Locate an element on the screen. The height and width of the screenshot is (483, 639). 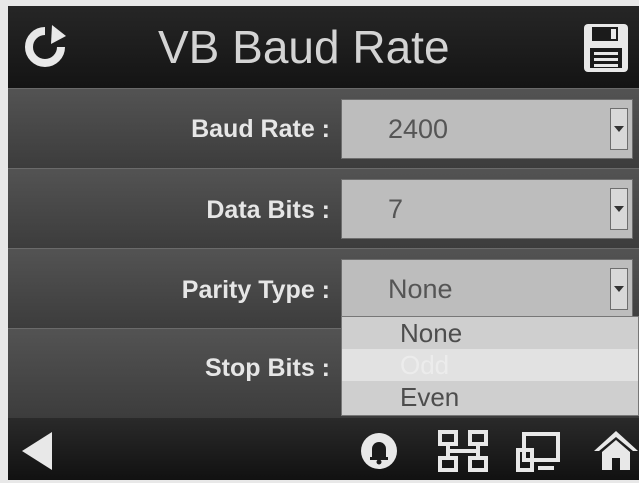
parity-options-list: None Odd Even is located at coordinates (490, 366).